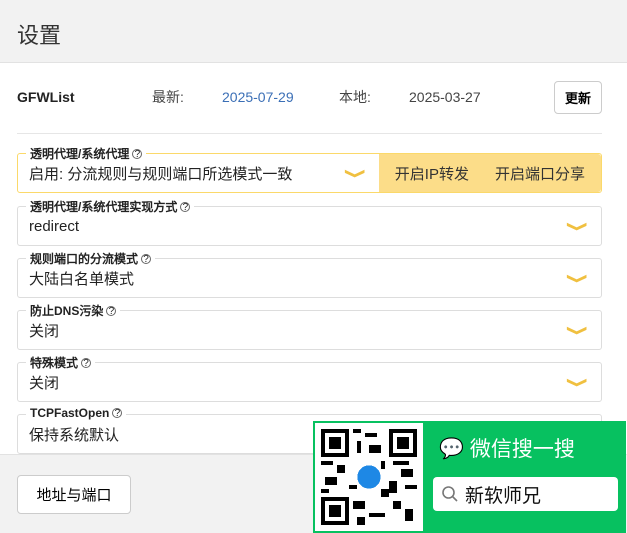 Image resolution: width=627 pixels, height=533 pixels. I want to click on proxy-implementation-select: 透明代理/系统代理实现方式? redirect ❯, so click(309, 223).